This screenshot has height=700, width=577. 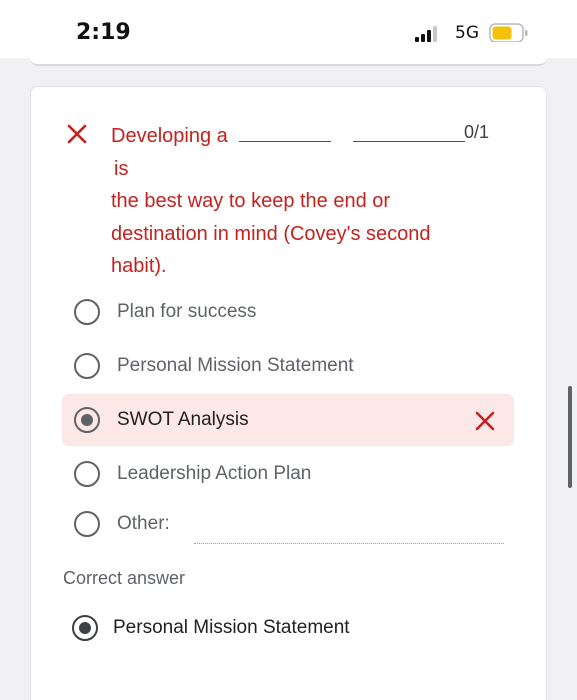 What do you see at coordinates (183, 419) in the screenshot?
I see `option-label: SWOT Analysis` at bounding box center [183, 419].